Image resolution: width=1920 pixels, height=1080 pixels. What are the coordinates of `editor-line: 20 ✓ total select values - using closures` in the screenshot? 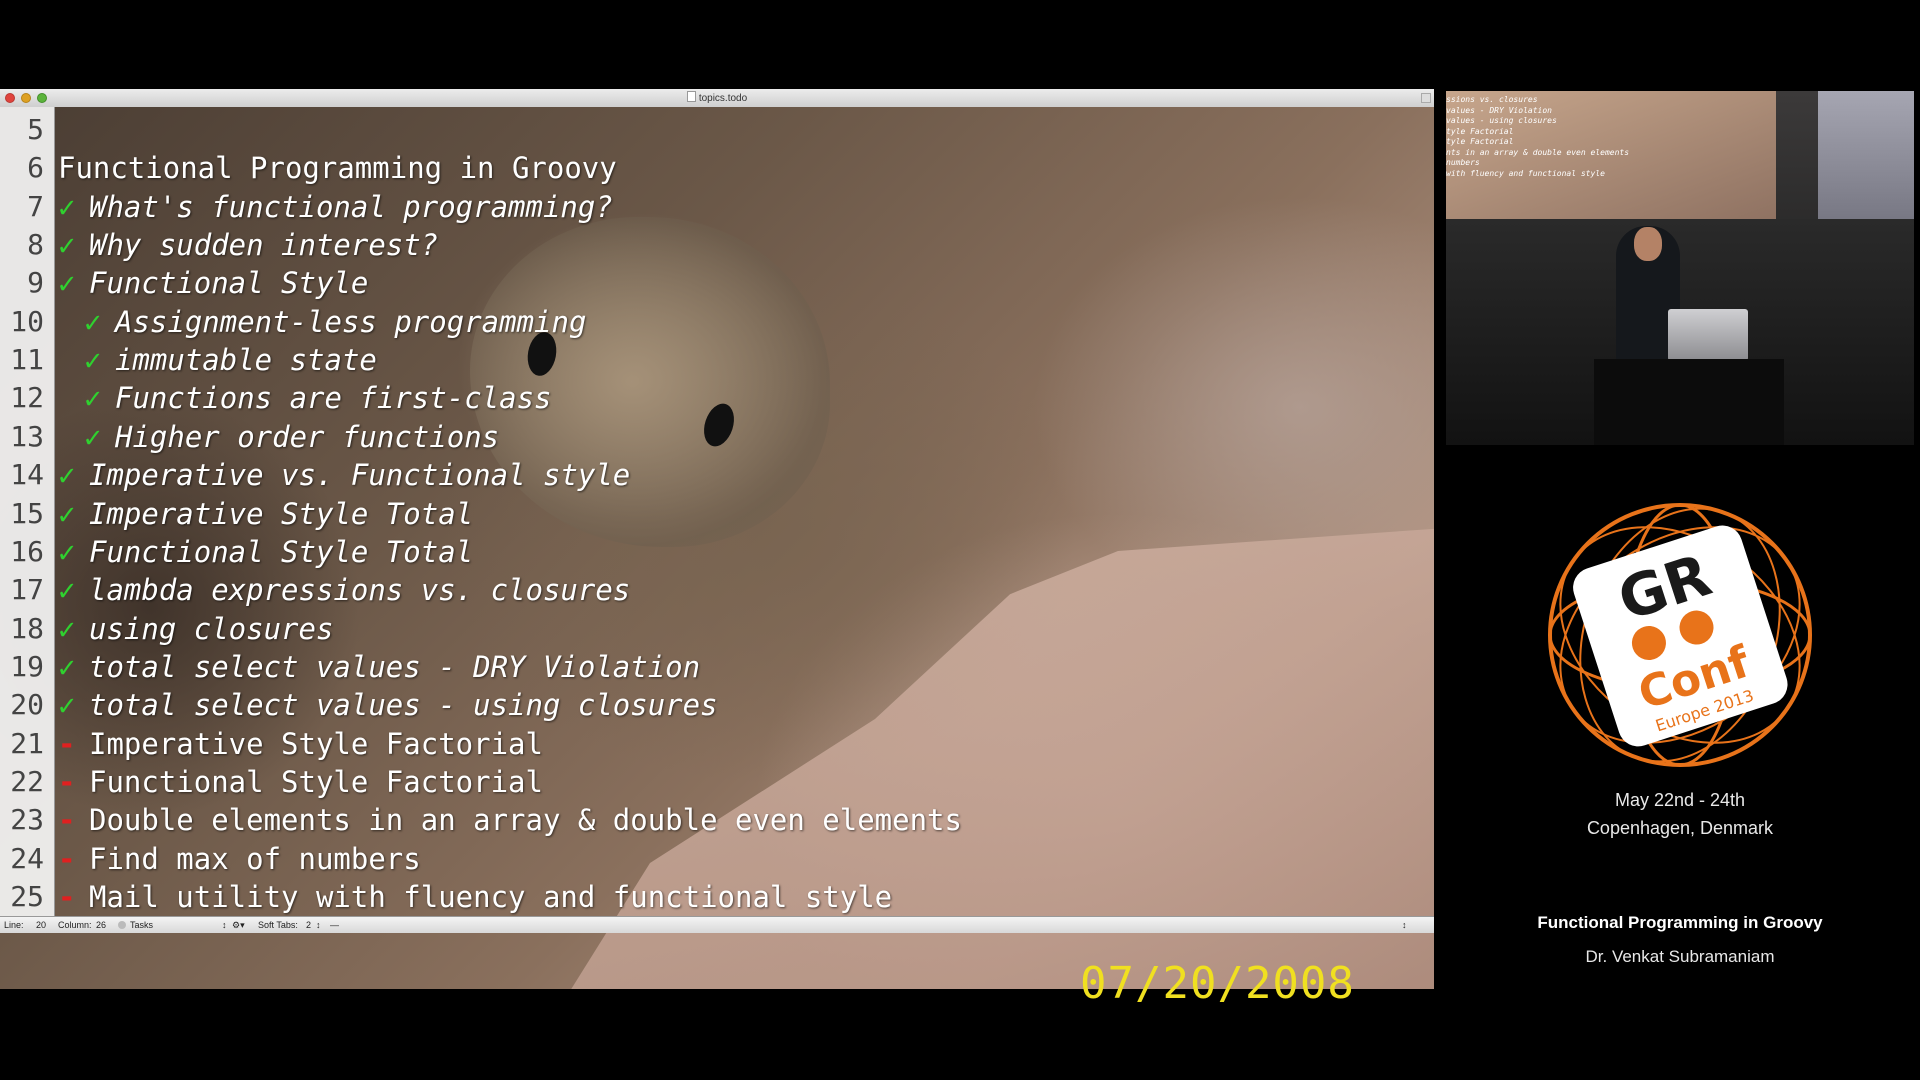 It's located at (717, 705).